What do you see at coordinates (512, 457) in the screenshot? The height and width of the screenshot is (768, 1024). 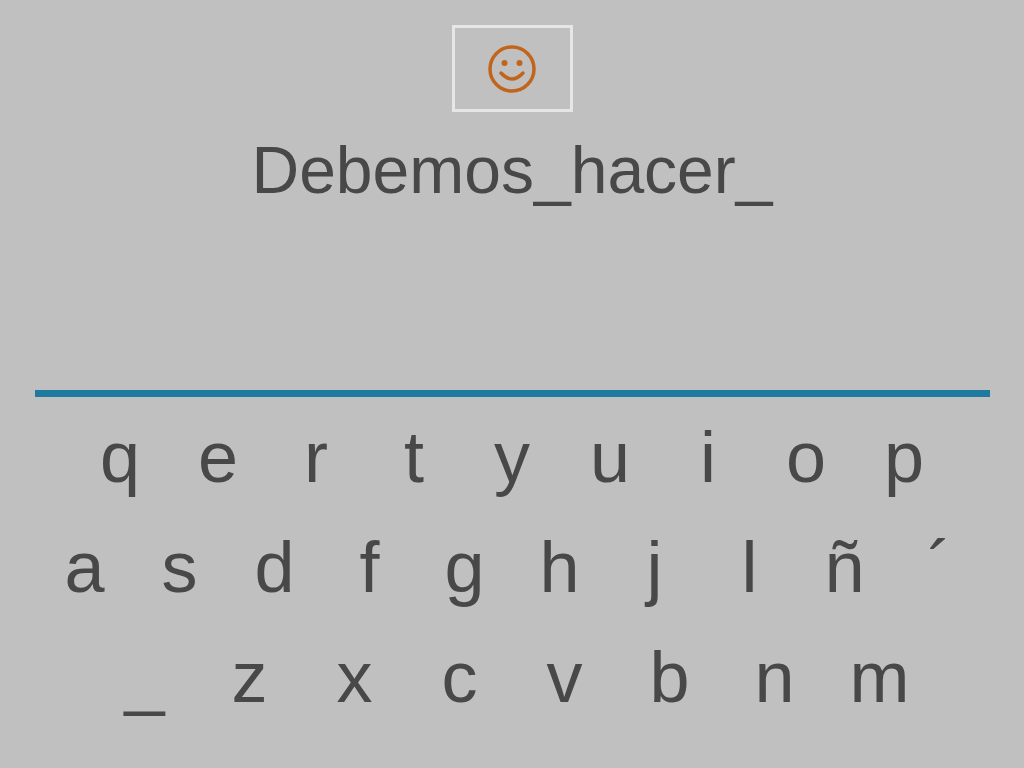 I see `letter-key: y` at bounding box center [512, 457].